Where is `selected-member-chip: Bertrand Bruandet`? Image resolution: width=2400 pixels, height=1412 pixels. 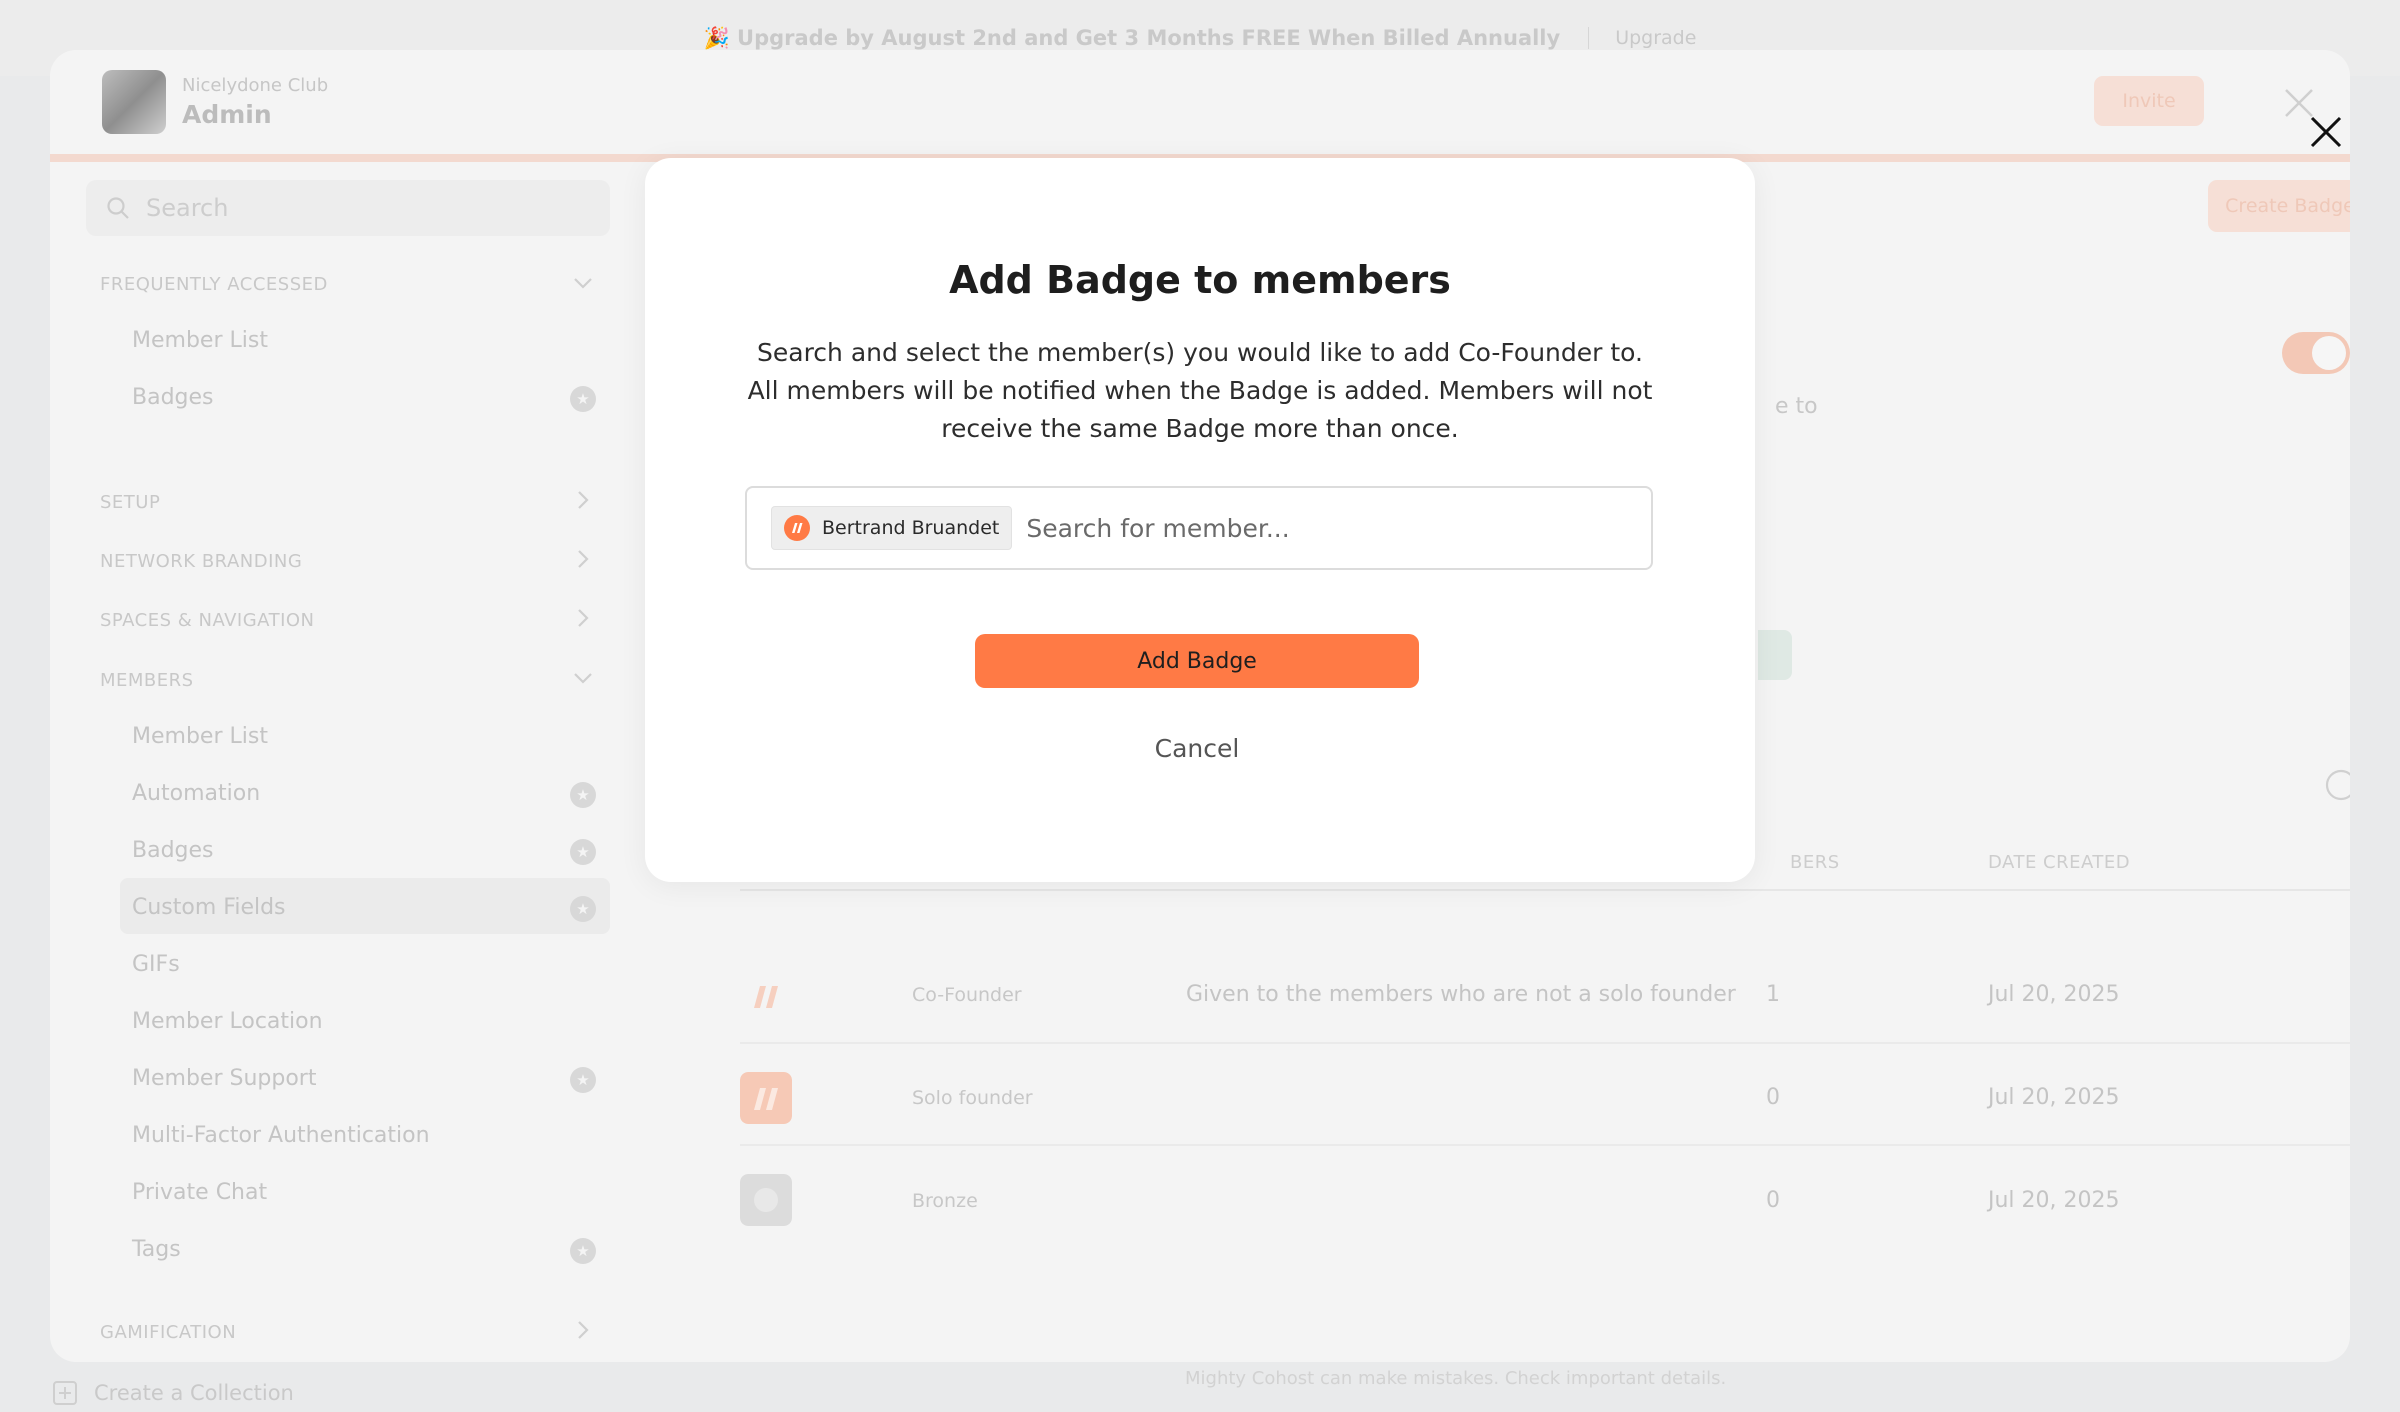
selected-member-chip: Bertrand Bruandet is located at coordinates (892, 528).